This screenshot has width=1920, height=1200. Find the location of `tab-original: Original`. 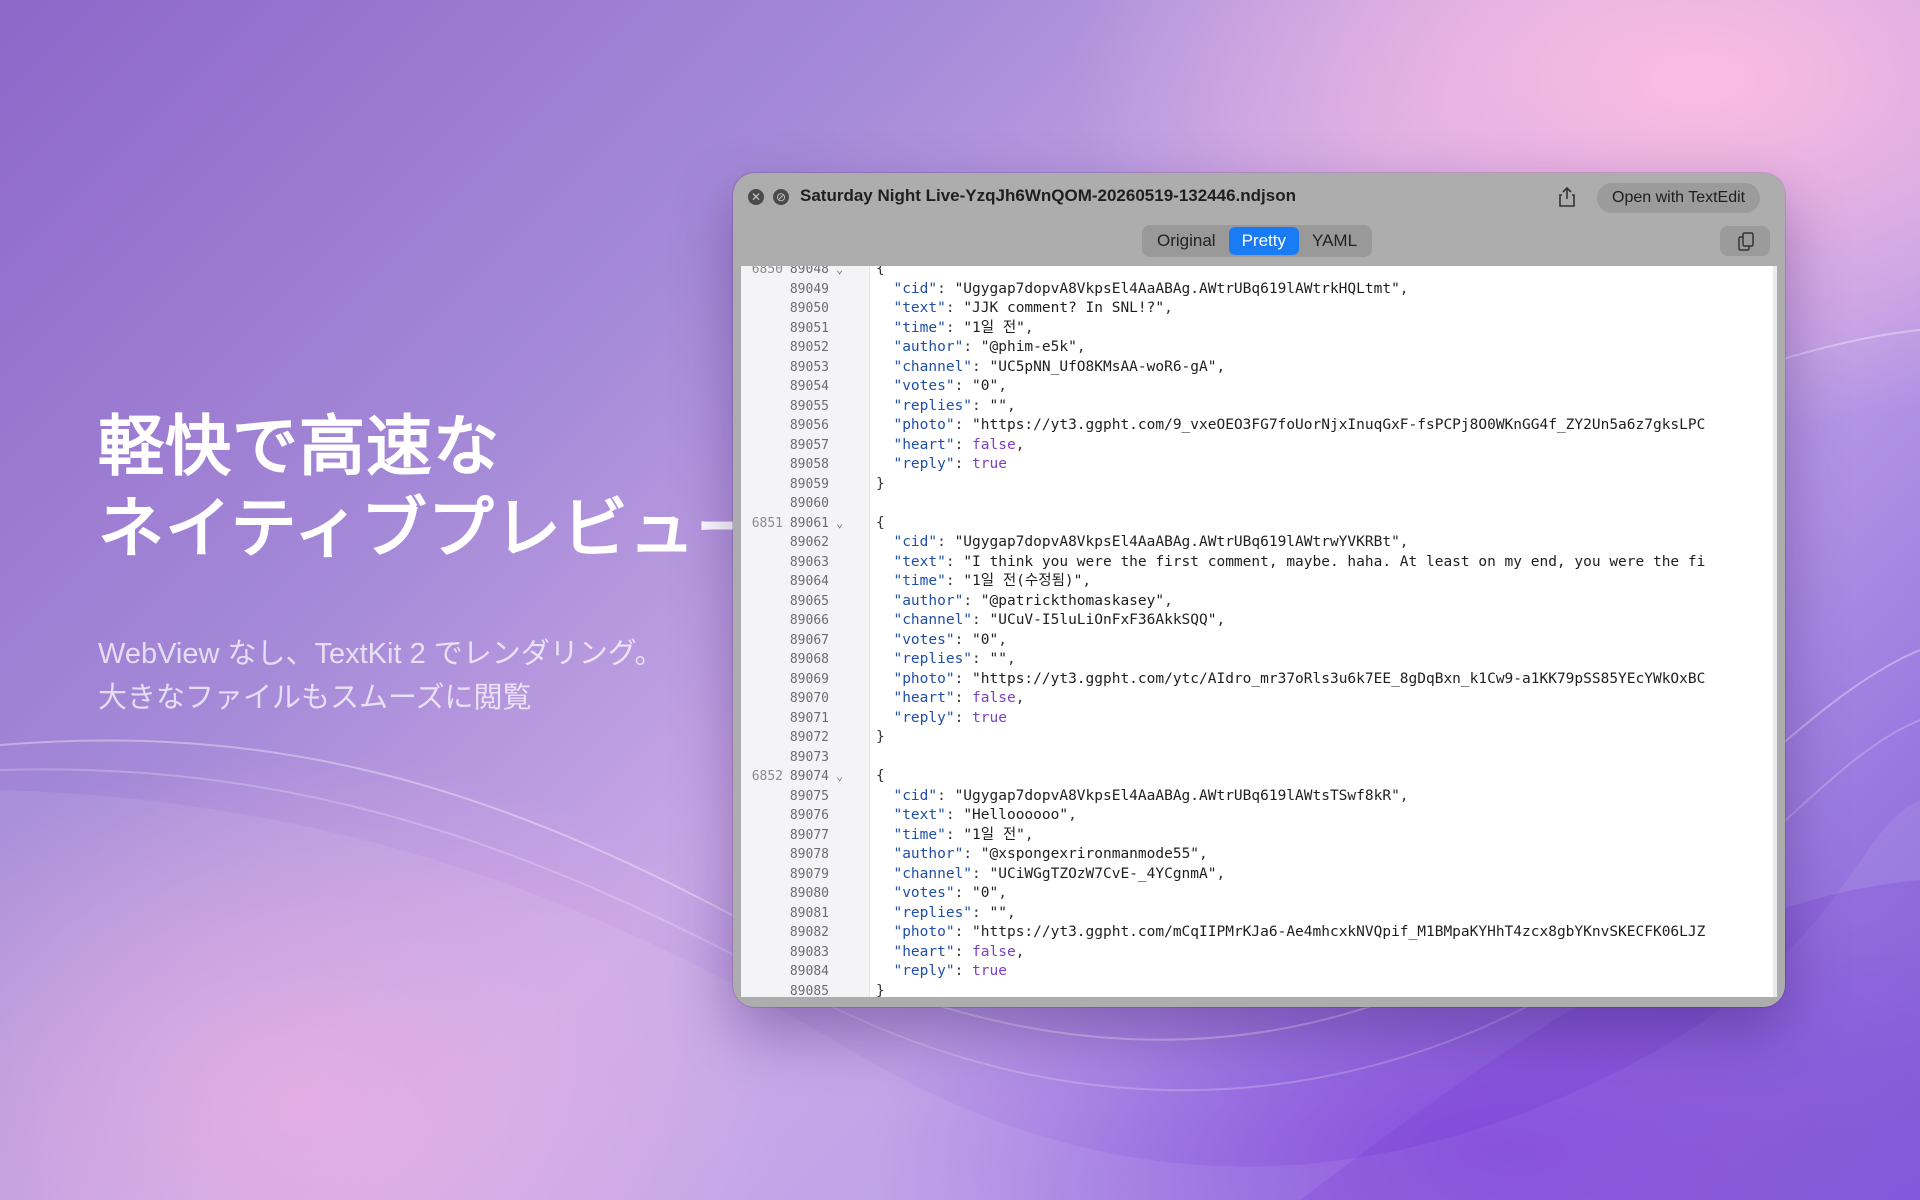

tab-original: Original is located at coordinates (1186, 241).